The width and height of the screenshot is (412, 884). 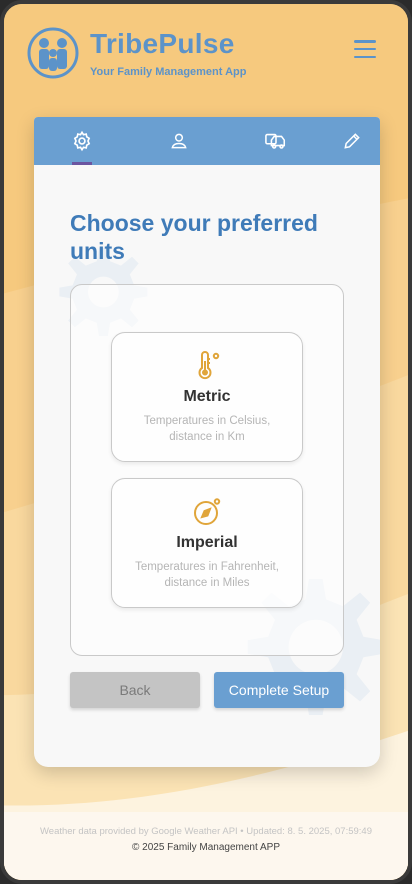 I want to click on tab-vehicles, so click(x=276, y=141).